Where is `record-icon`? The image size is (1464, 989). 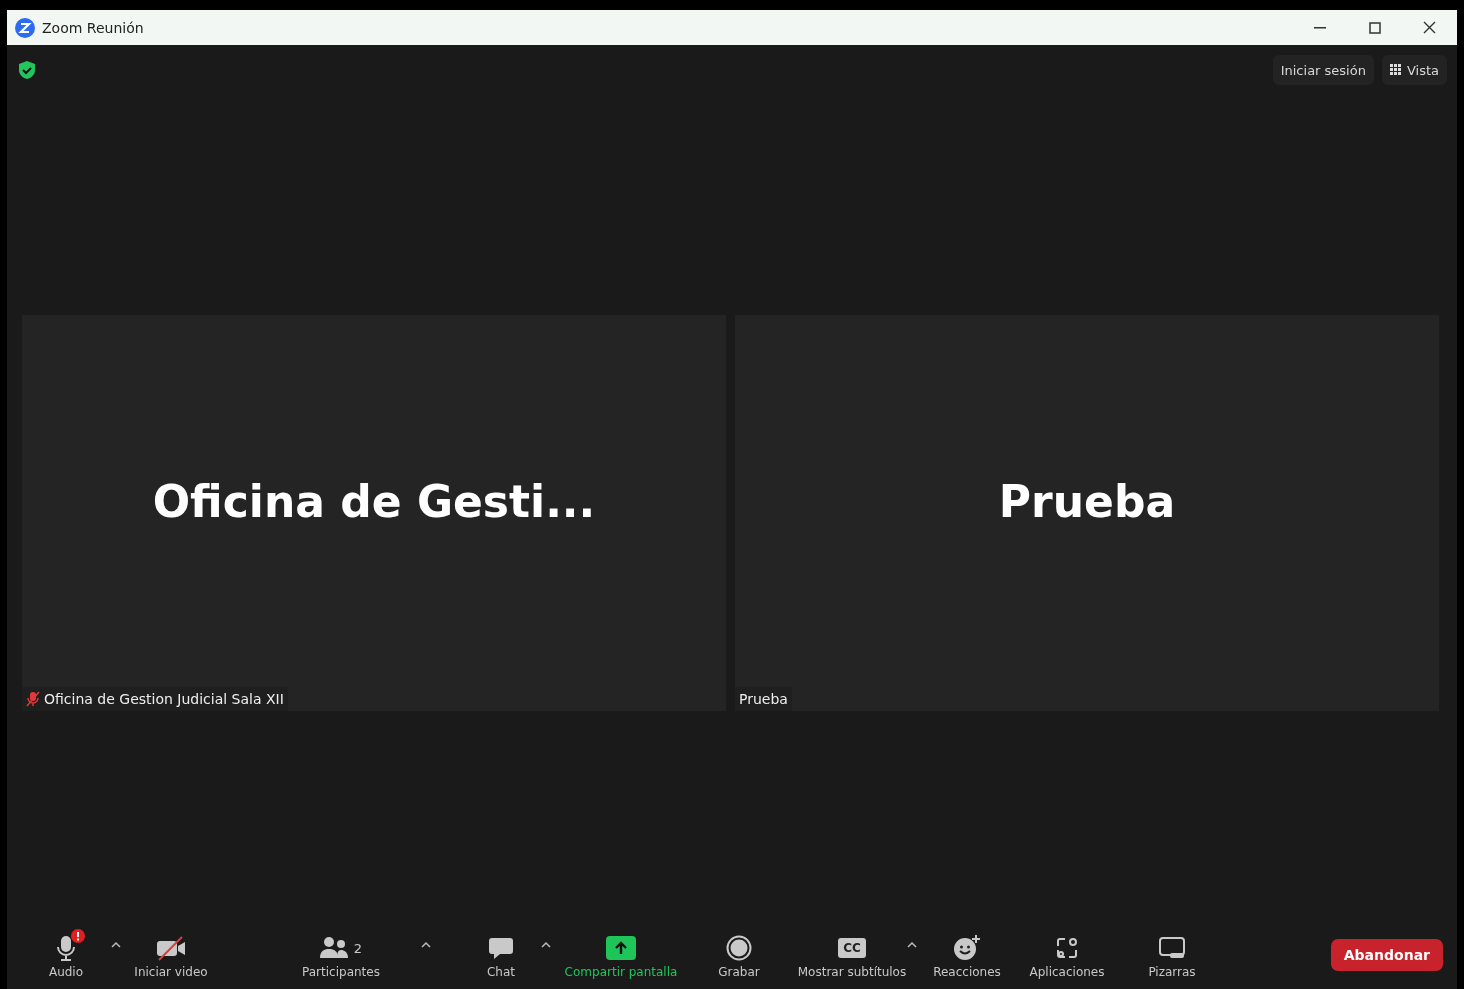
record-icon is located at coordinates (739, 948).